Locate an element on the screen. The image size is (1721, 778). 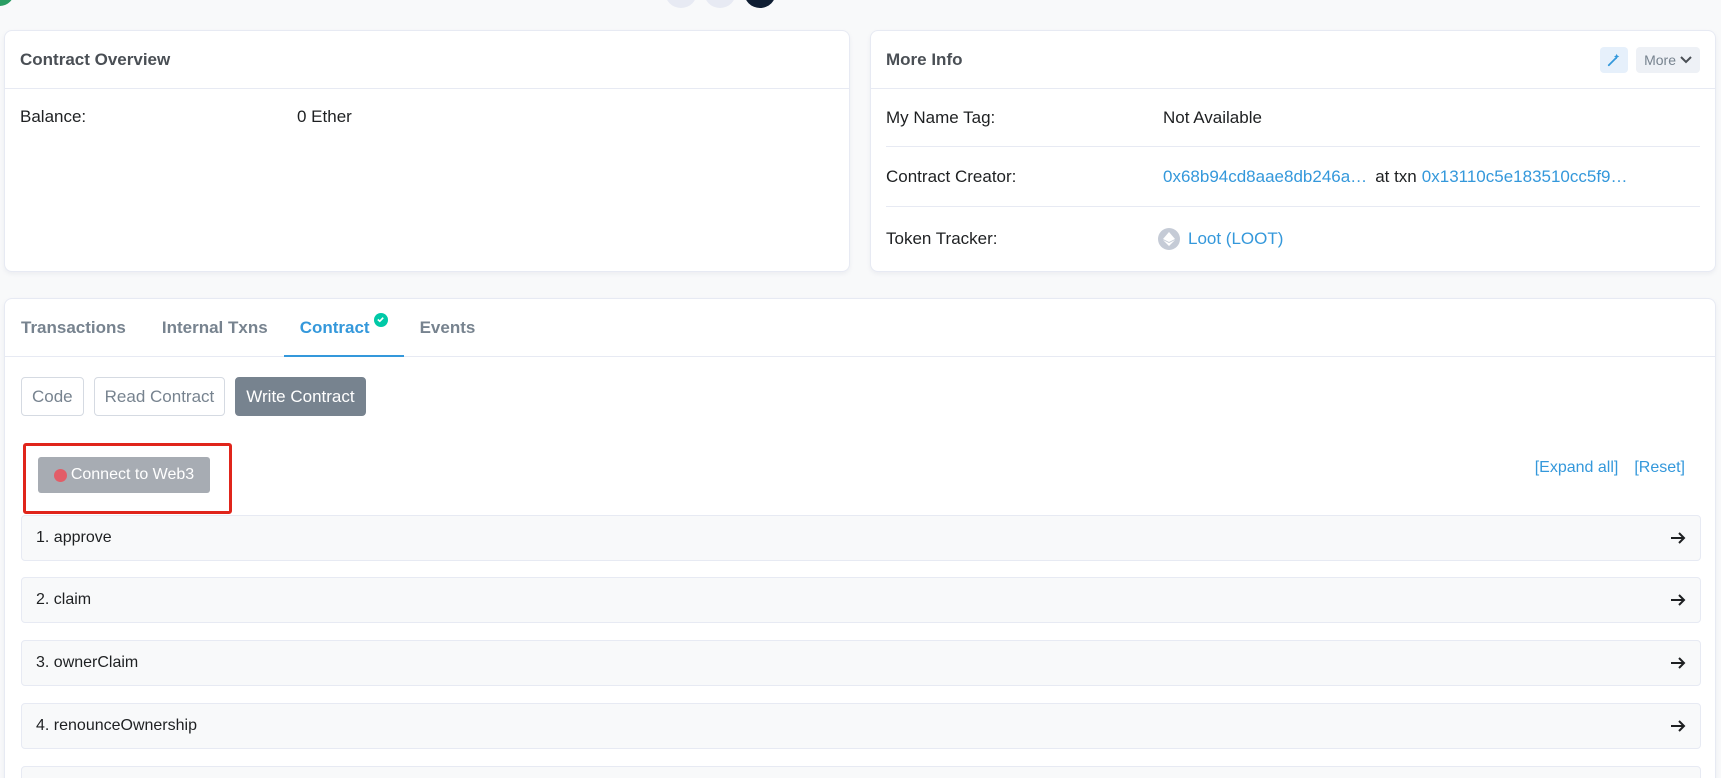
token-tracker-row: Token Tracker: Loot (LOOT) is located at coordinates (1293, 239).